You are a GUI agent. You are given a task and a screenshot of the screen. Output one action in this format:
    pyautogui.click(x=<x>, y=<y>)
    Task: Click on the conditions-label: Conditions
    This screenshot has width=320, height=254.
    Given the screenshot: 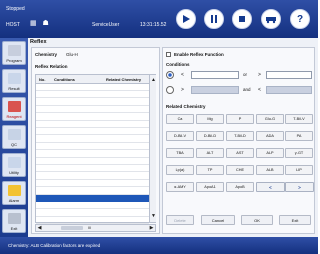 What is the action you would take?
    pyautogui.click(x=178, y=64)
    